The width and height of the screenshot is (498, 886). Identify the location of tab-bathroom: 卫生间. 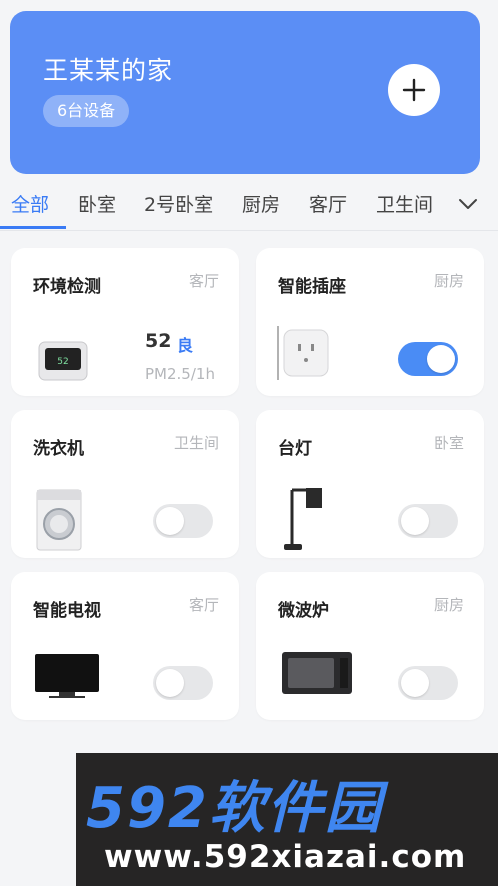
(404, 203).